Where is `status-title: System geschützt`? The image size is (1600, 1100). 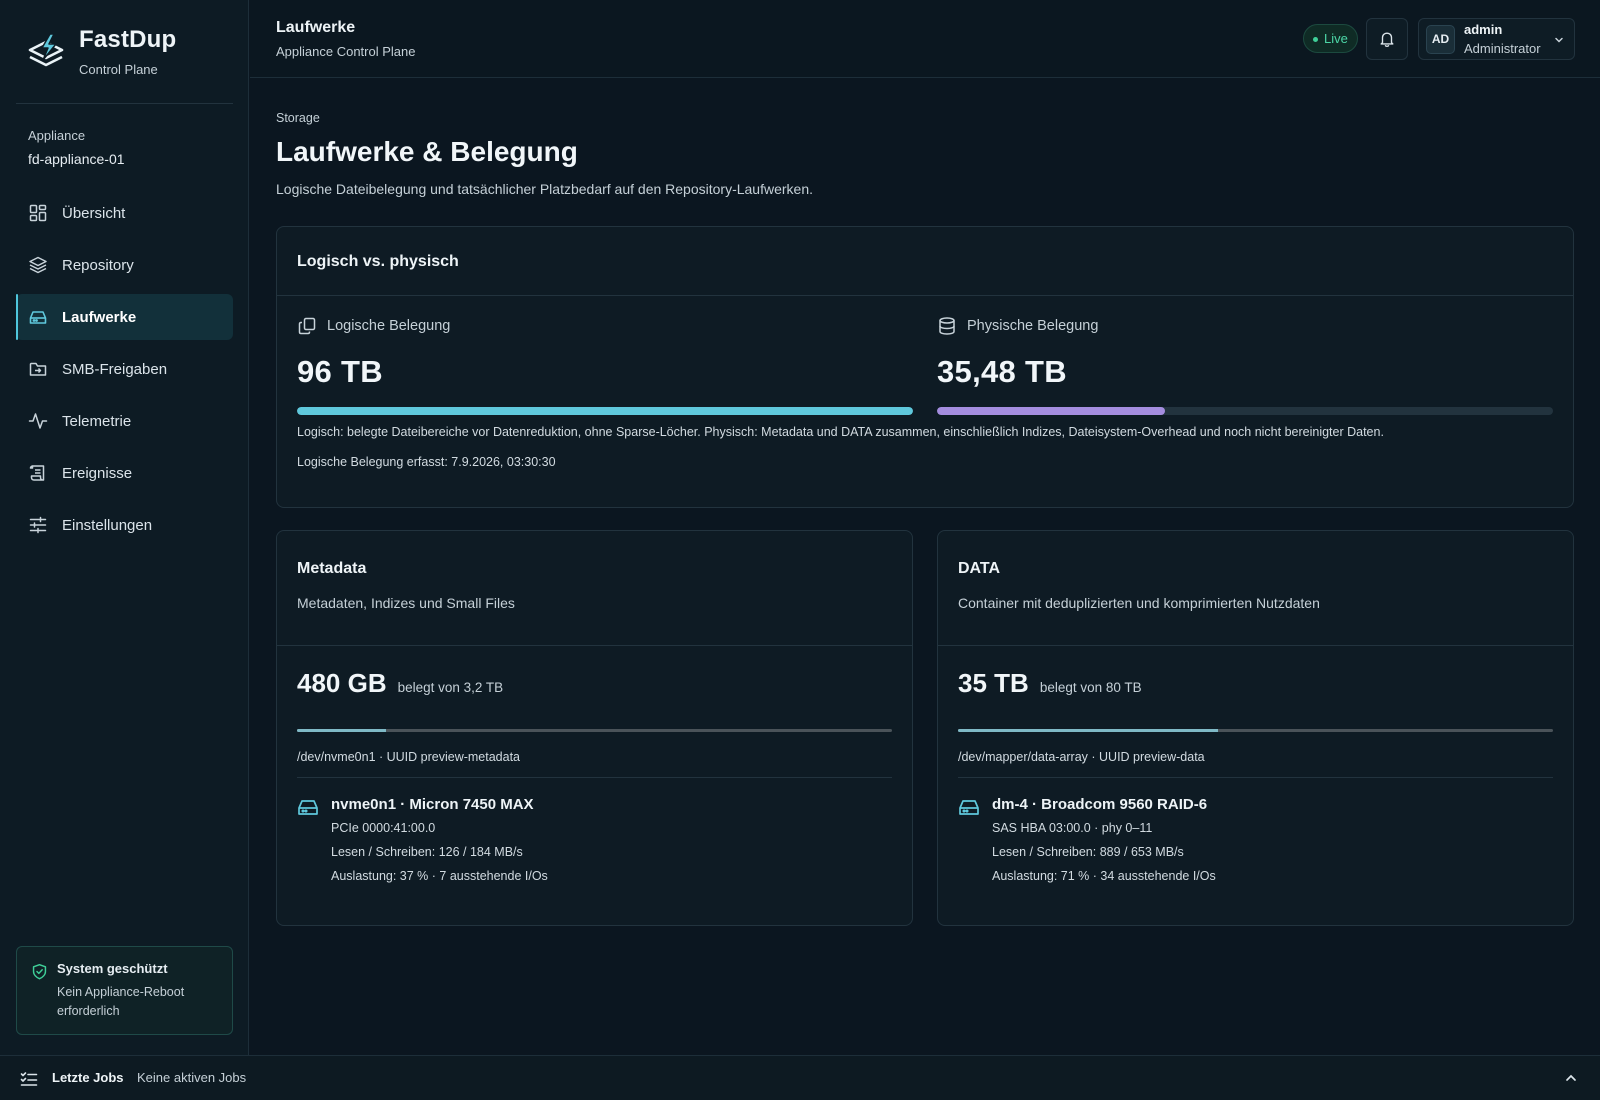 status-title: System geschützt is located at coordinates (112, 968).